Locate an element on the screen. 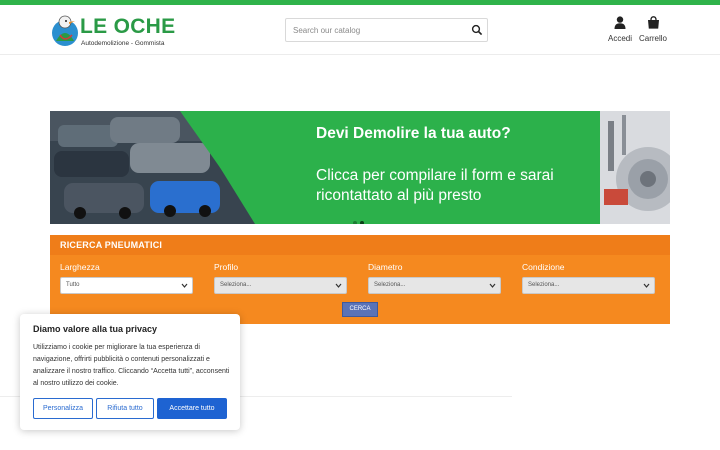 Image resolution: width=720 pixels, height=450 pixels. width-select-value: Tutto is located at coordinates (73, 285).